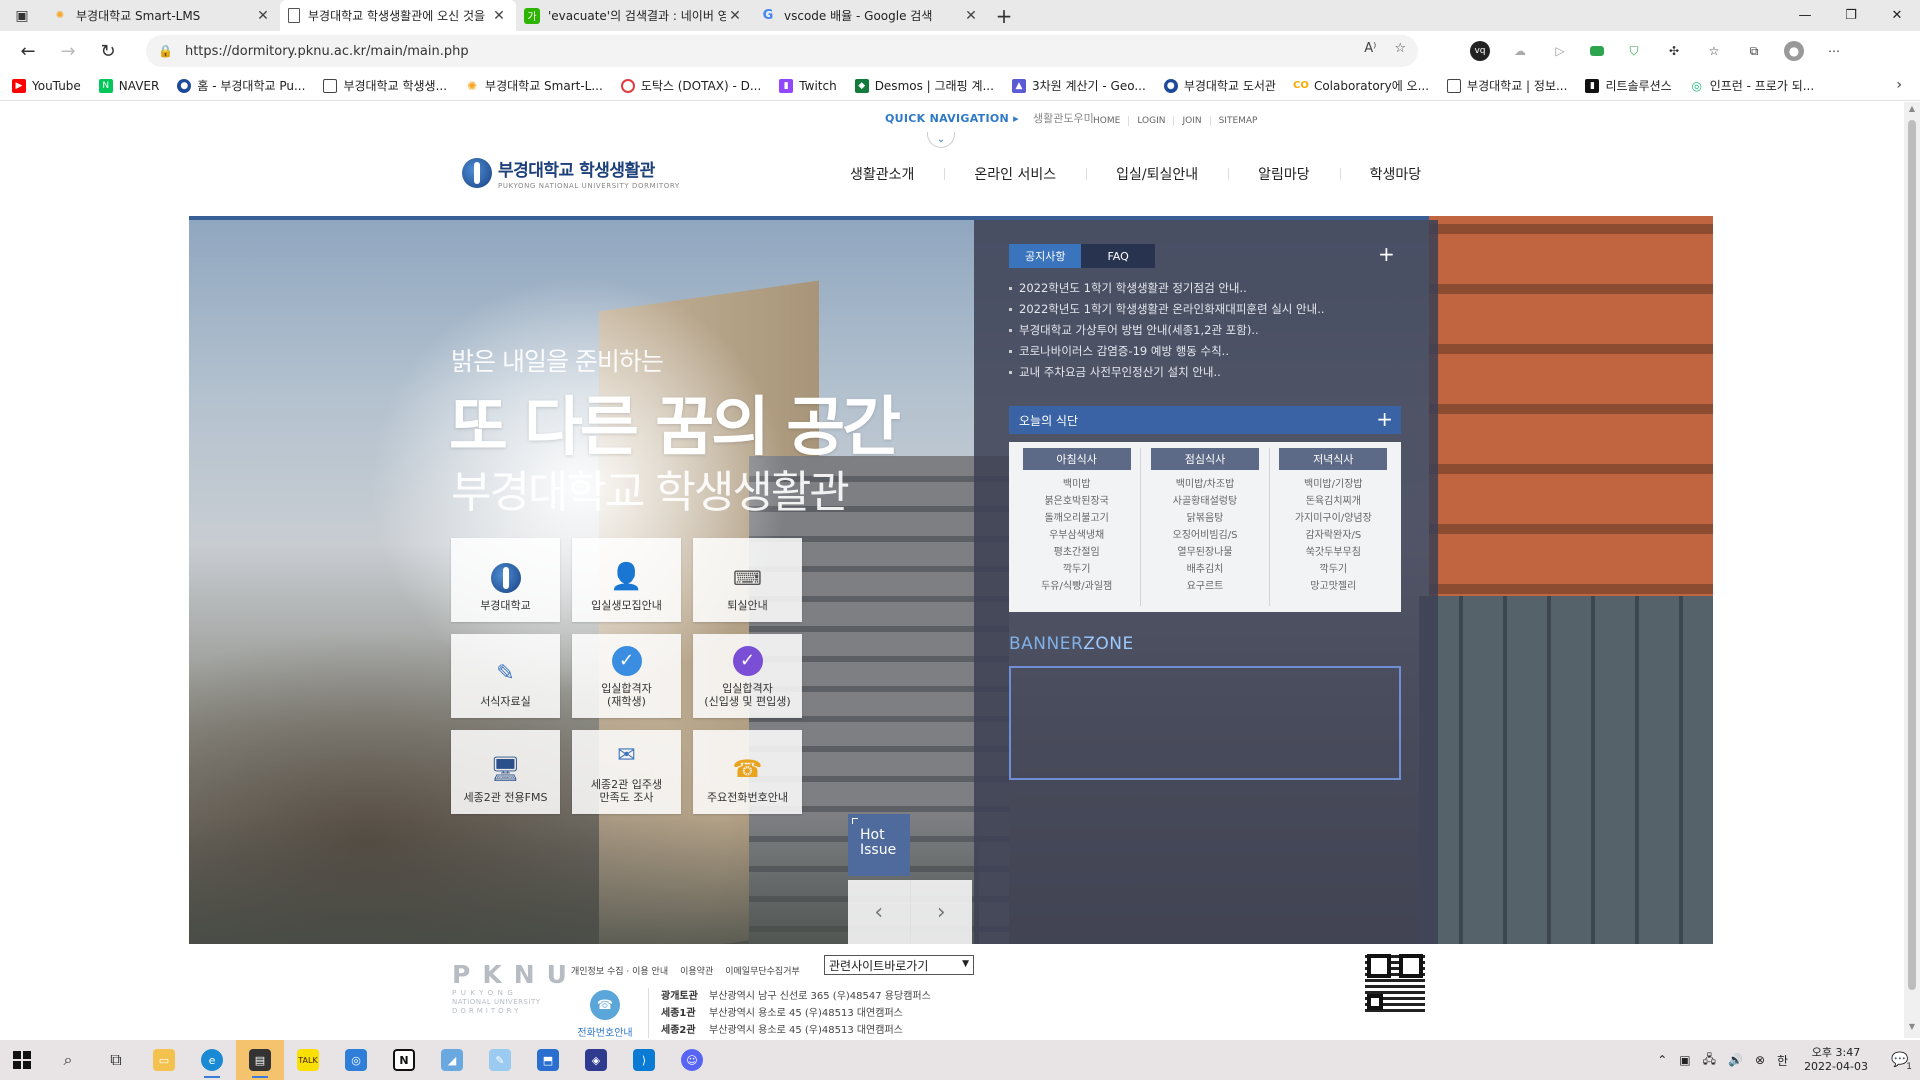  I want to click on hot-issue-label: Hot Issue, so click(879, 845).